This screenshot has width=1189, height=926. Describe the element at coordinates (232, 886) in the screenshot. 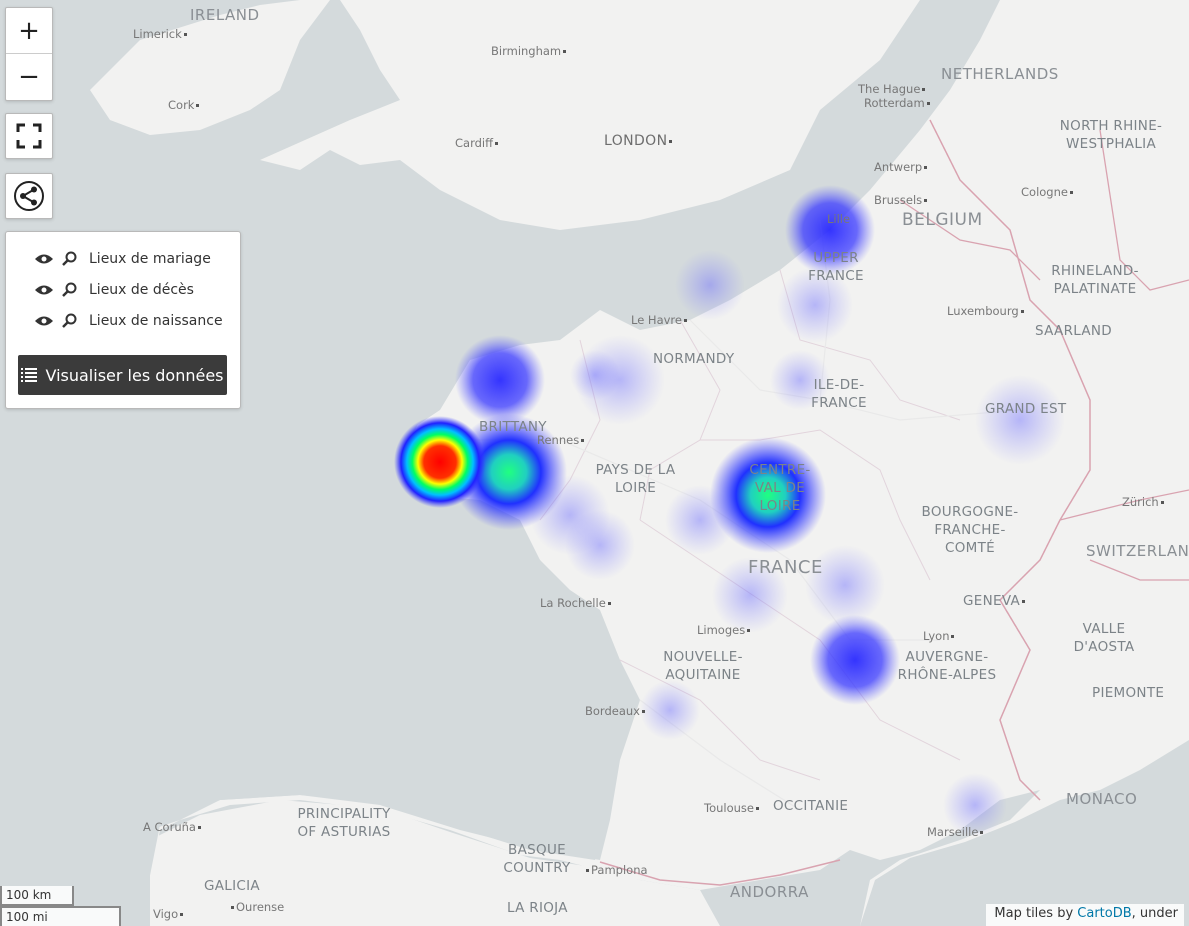

I see `label-galicia: GALICIA` at that location.